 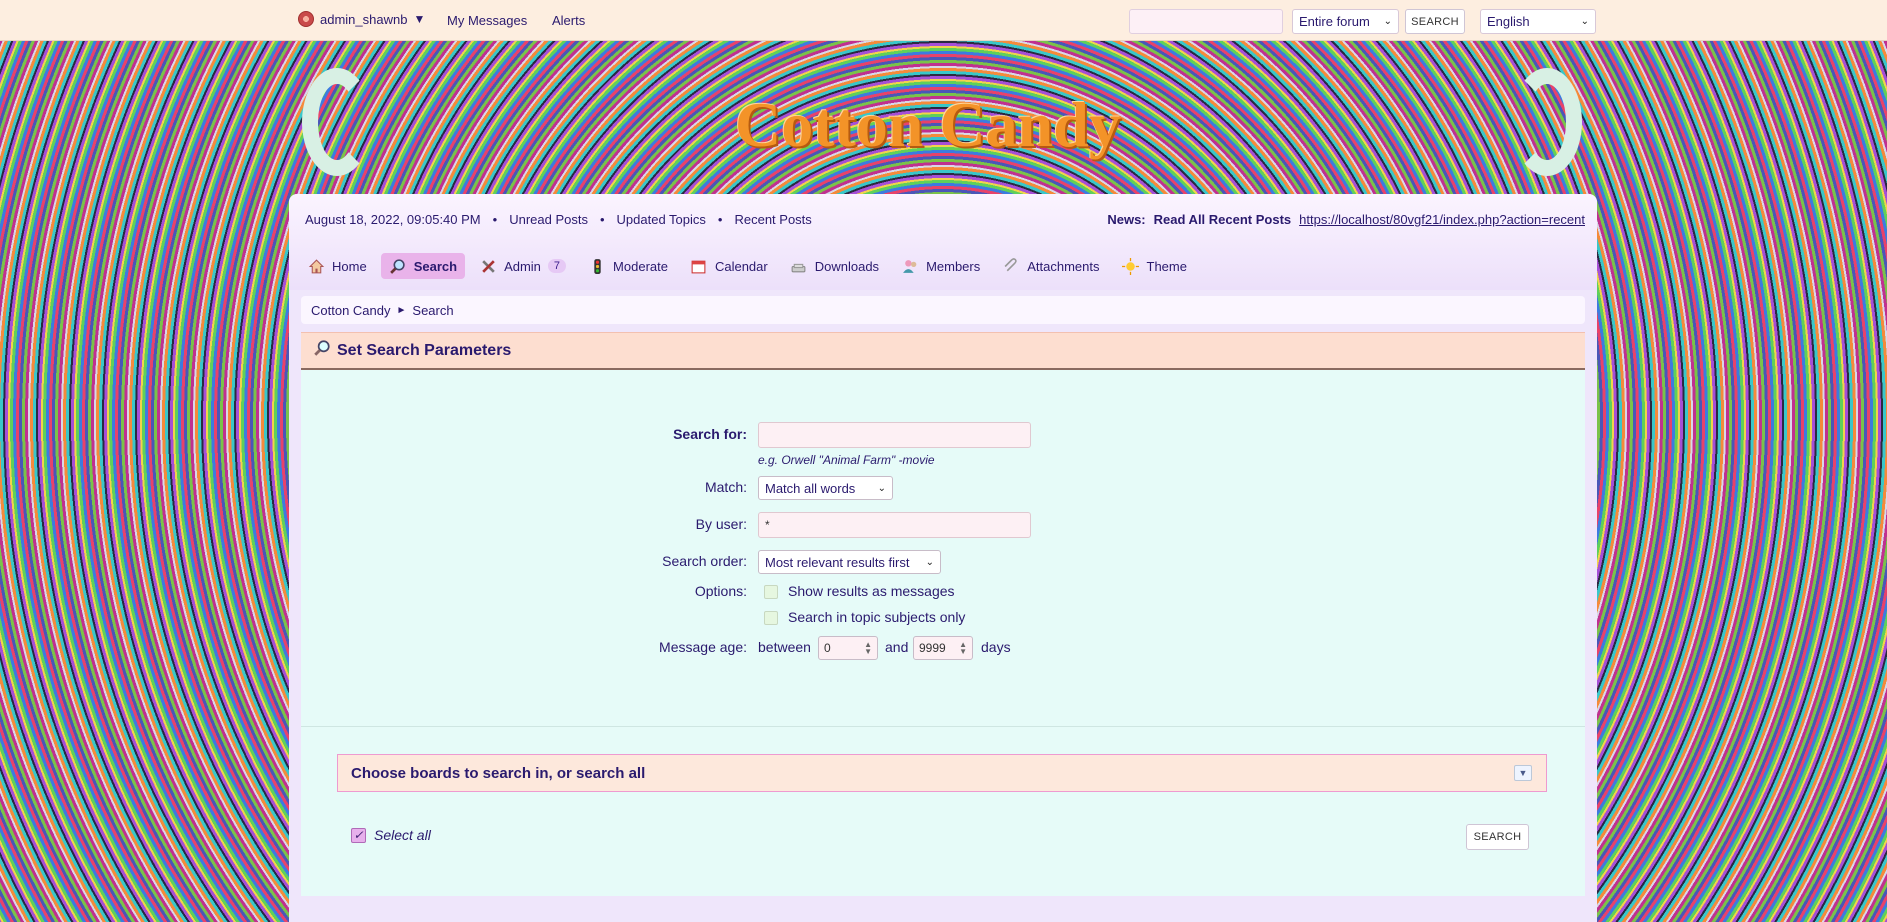 What do you see at coordinates (1206, 21) in the screenshot?
I see `quick-search-input` at bounding box center [1206, 21].